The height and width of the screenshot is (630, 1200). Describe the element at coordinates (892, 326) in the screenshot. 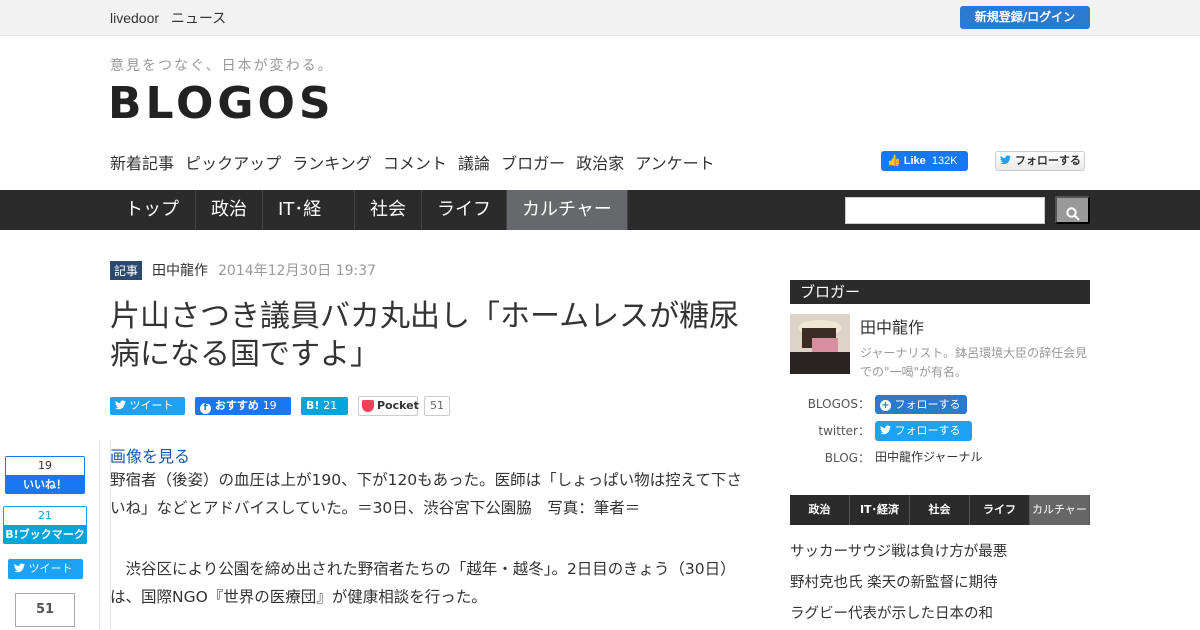

I see `blogger-name: 田中龍作` at that location.